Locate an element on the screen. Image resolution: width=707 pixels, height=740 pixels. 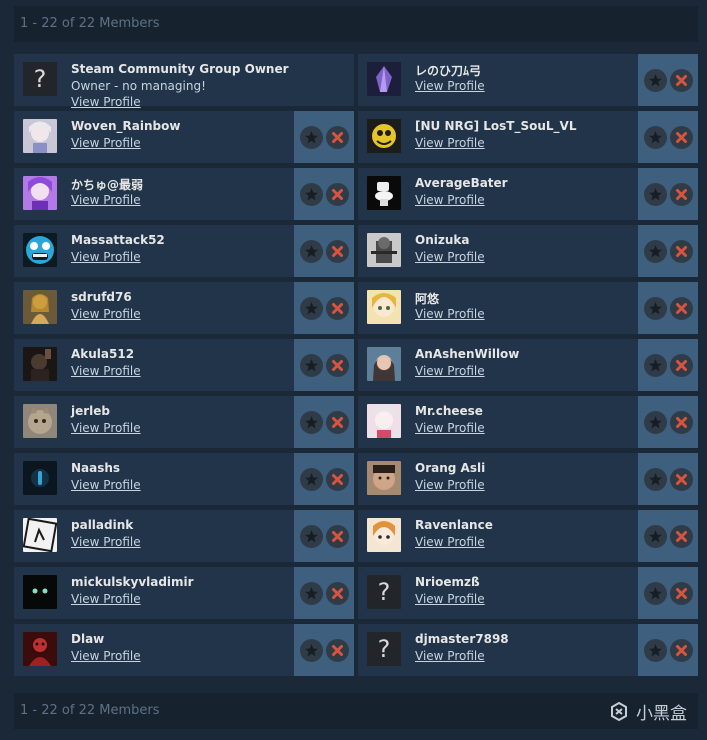
member-name: djmaster7898 is located at coordinates (462, 639).